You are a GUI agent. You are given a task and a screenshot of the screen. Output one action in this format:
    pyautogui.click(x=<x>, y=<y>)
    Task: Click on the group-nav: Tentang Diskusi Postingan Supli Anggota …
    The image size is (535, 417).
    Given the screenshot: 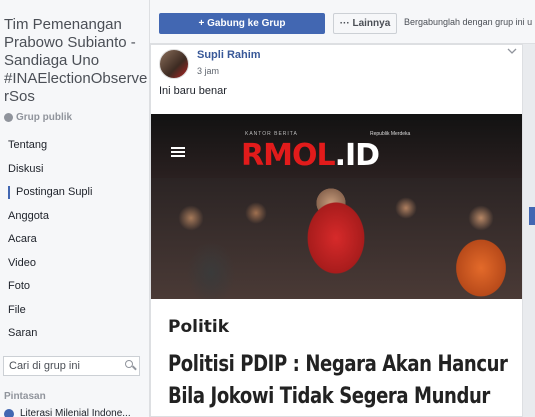 What is the action you would take?
    pyautogui.click(x=74, y=240)
    